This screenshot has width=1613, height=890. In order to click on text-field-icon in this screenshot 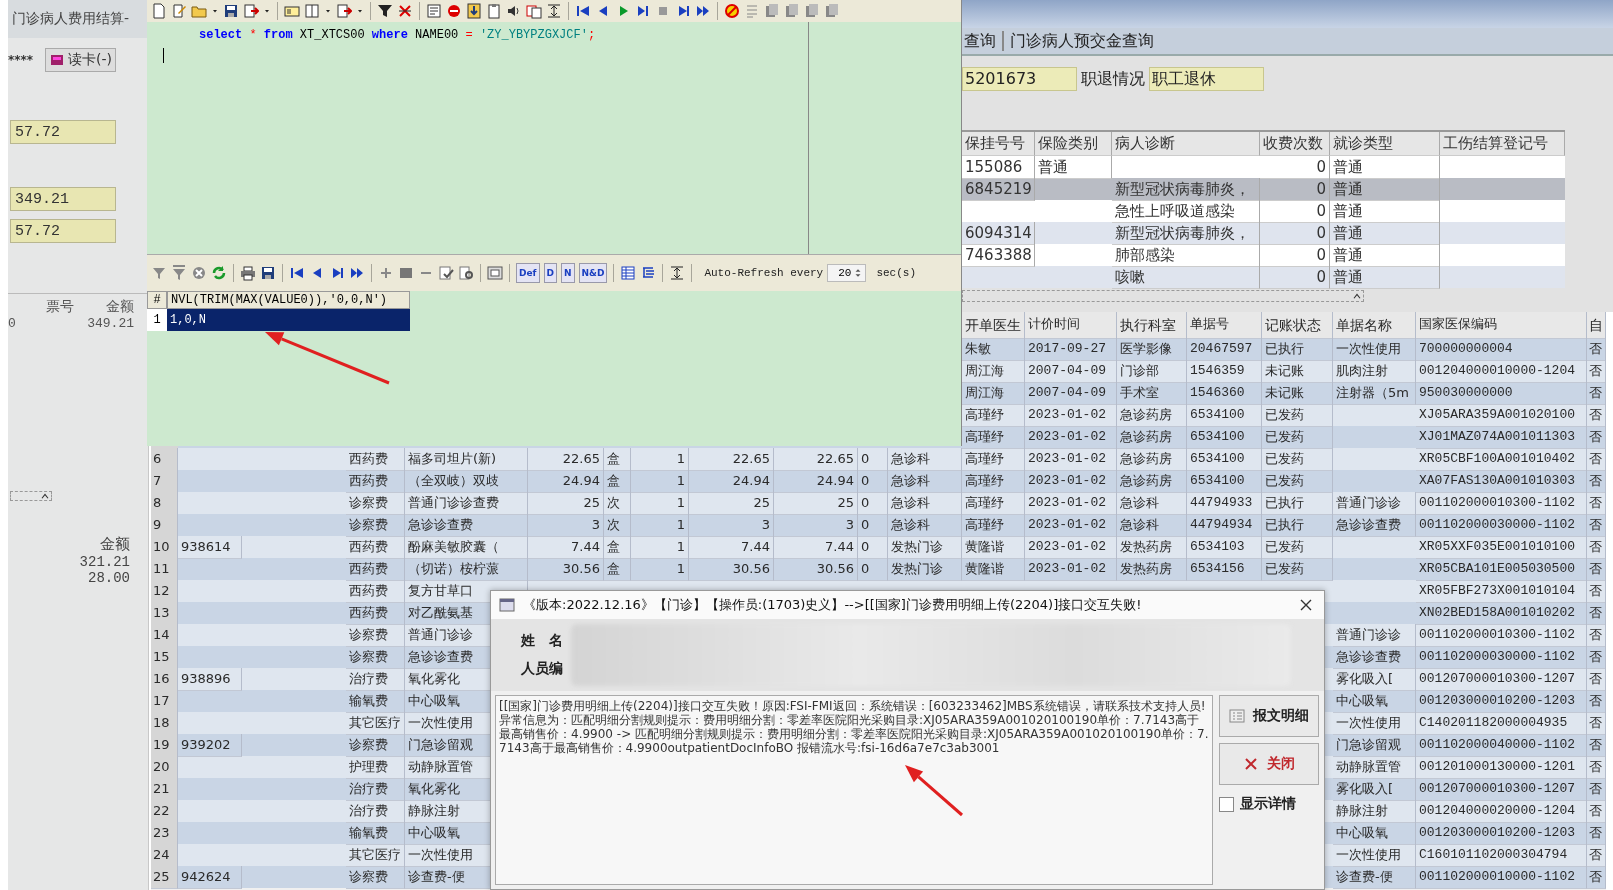, I will do `click(292, 11)`.